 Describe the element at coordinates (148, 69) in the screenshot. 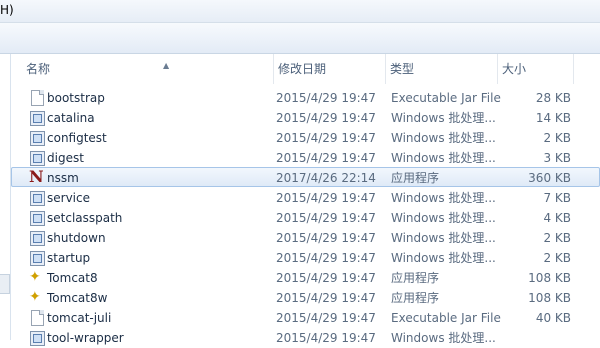

I see `column-header-name: 名称 ▲` at that location.